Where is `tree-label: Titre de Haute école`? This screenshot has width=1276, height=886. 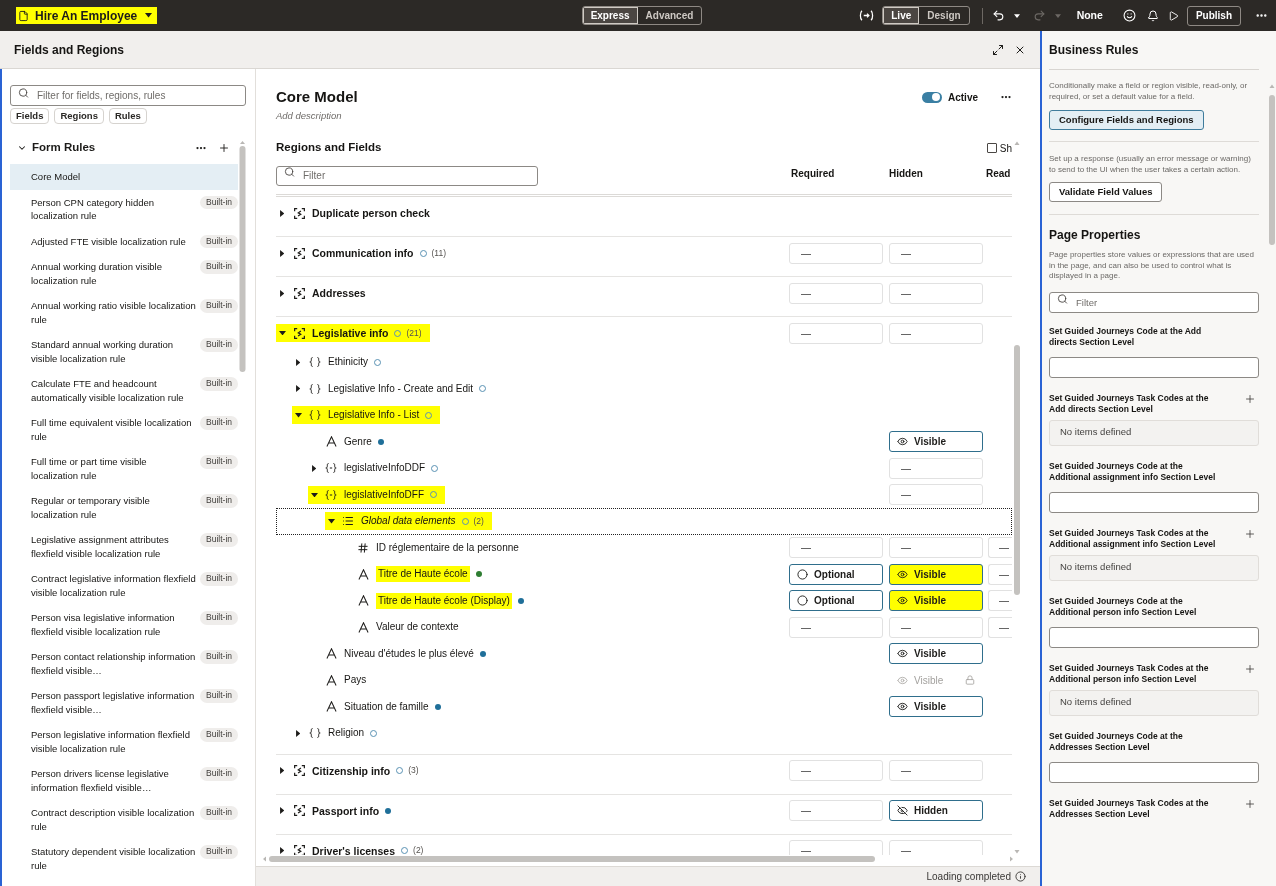 tree-label: Titre de Haute école is located at coordinates (423, 574).